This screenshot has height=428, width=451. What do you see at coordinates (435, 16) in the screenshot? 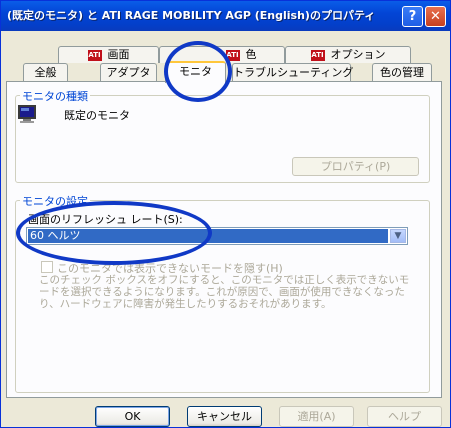
I see `close-icon: ✕` at bounding box center [435, 16].